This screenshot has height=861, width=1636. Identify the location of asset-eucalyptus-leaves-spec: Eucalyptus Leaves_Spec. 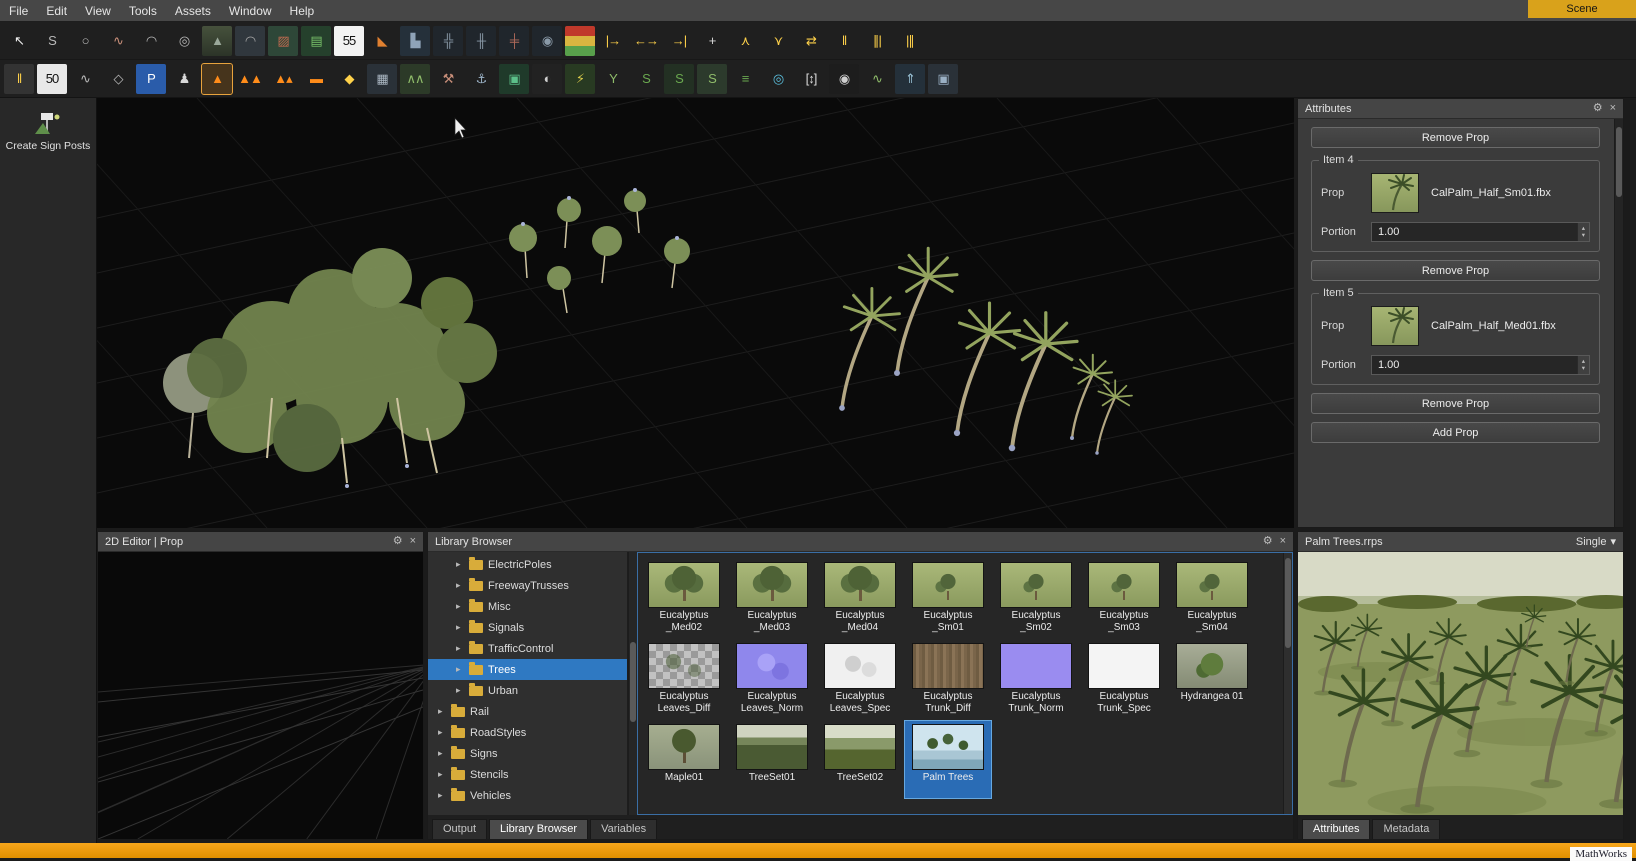
(860, 678).